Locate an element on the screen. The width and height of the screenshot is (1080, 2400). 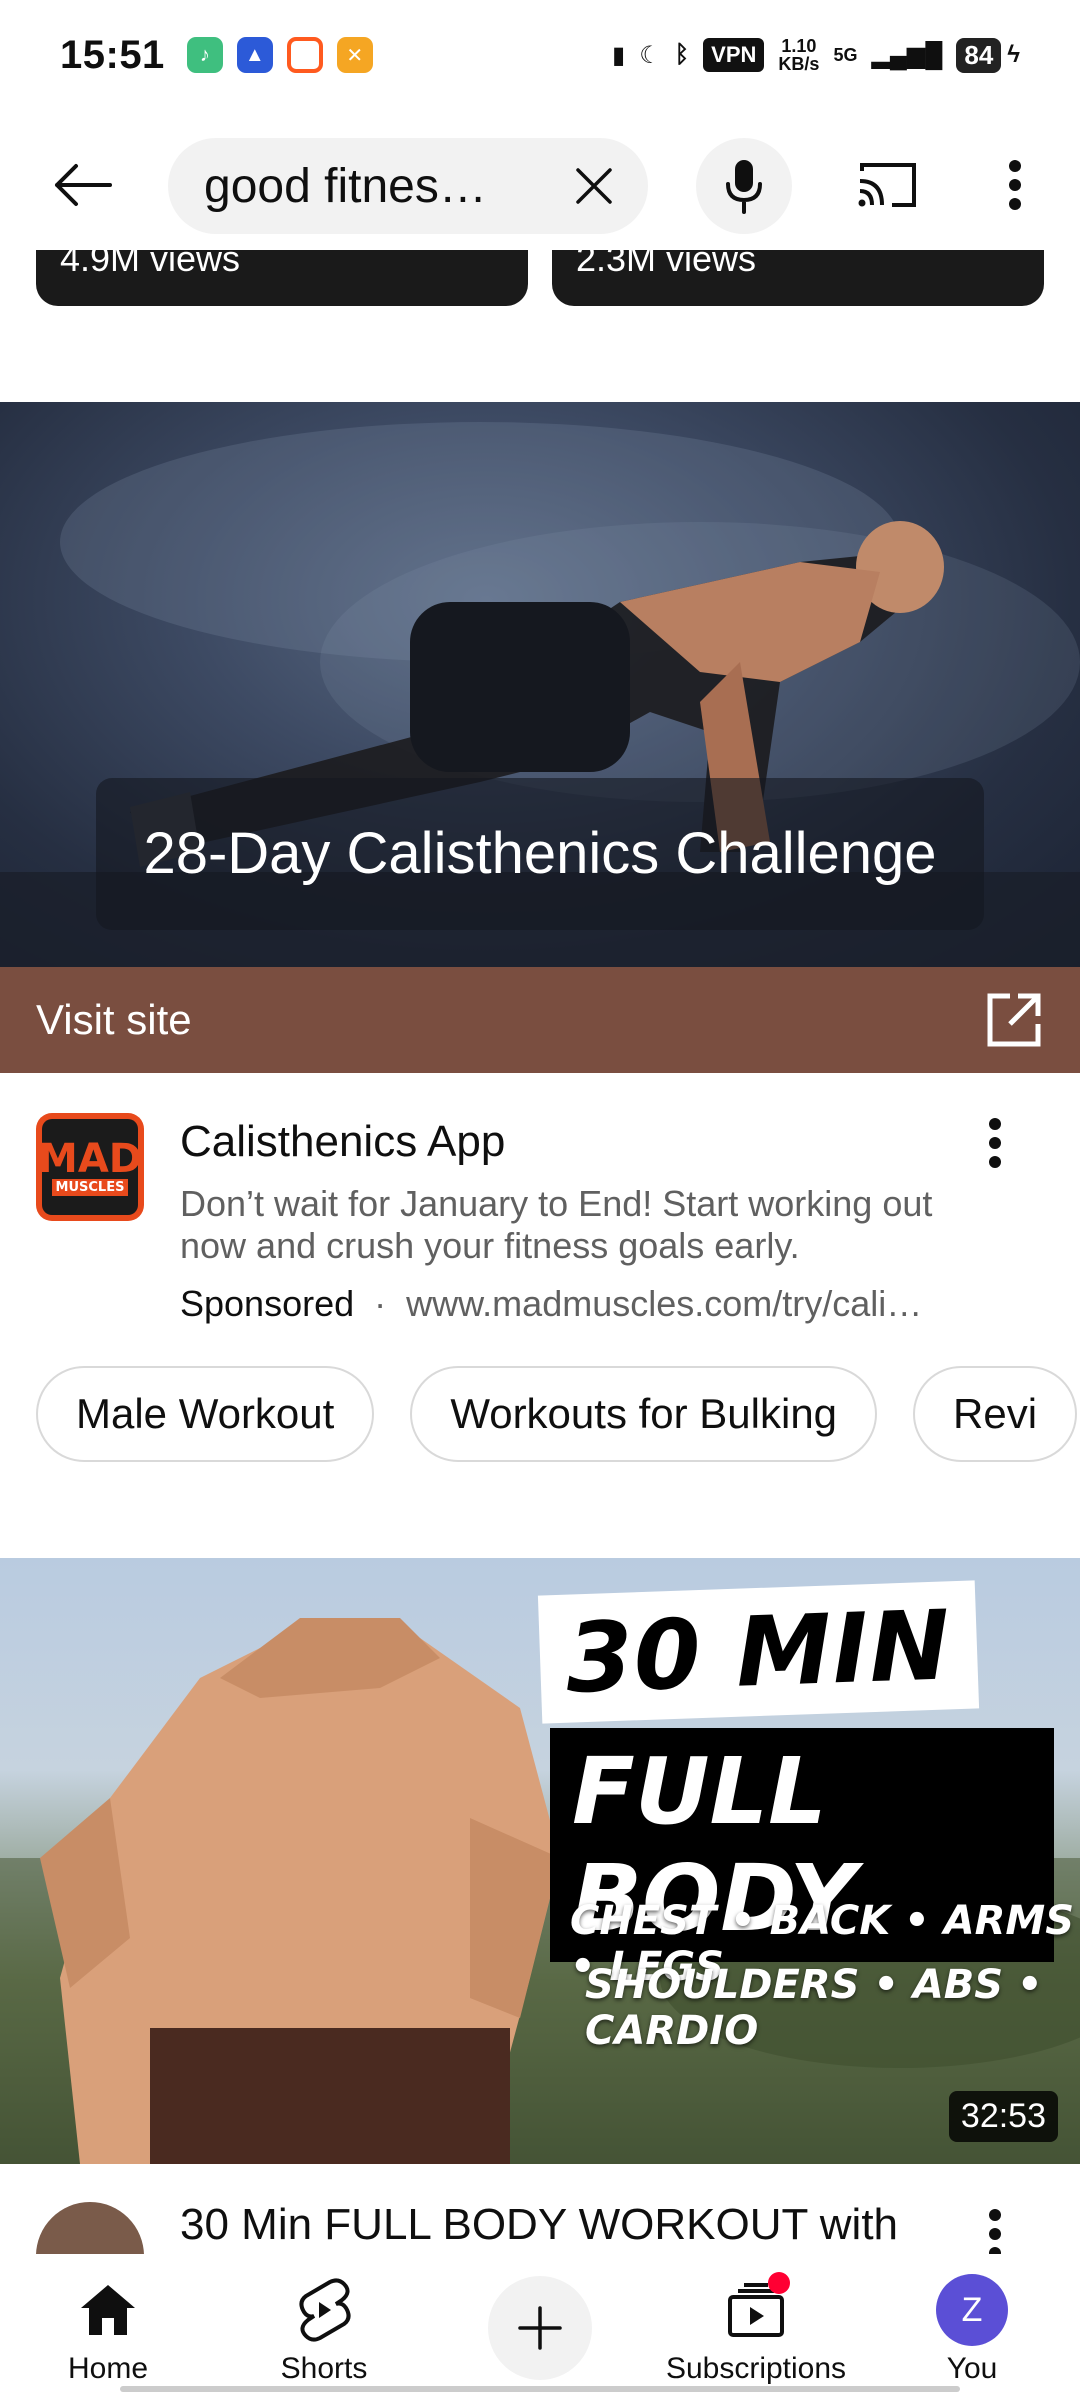
external-link-icon is located at coordinates (1014, 1020).